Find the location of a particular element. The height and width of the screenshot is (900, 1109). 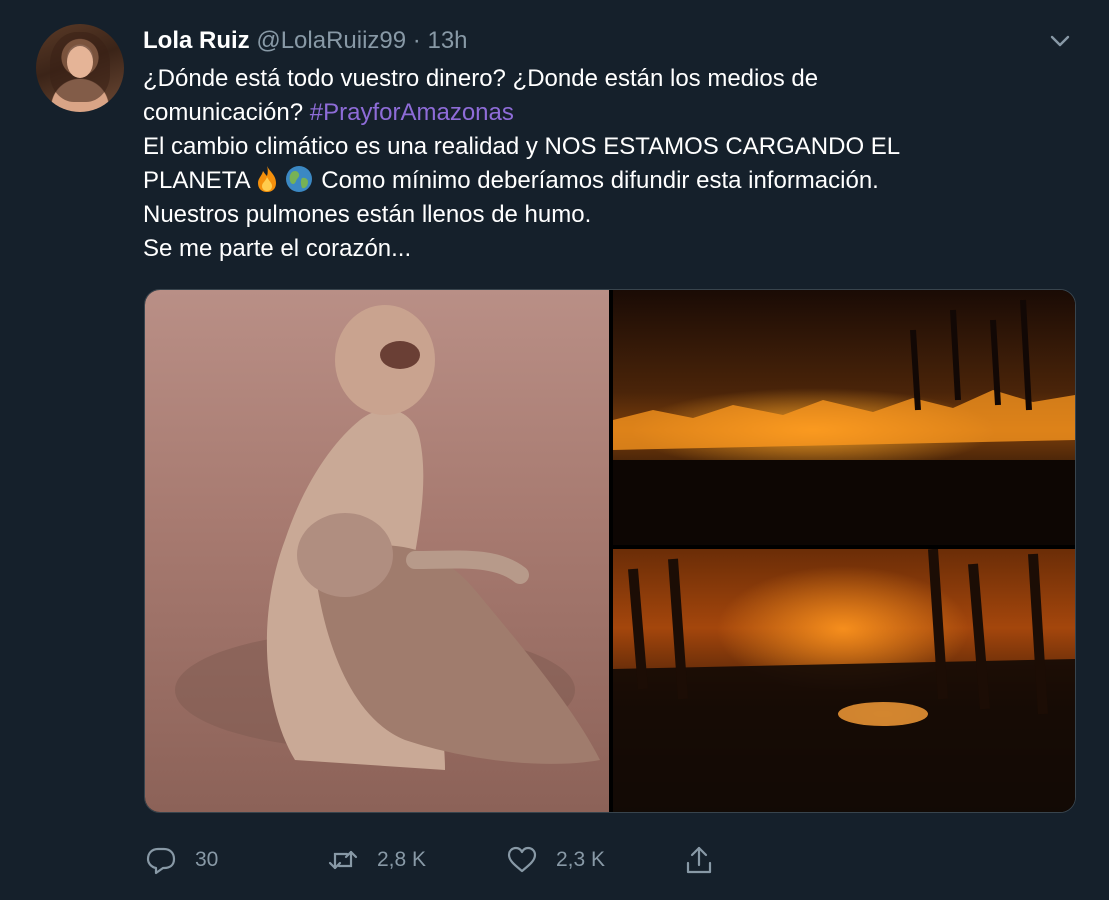

tweet-line-2-text: comunicación? is located at coordinates (223, 112).